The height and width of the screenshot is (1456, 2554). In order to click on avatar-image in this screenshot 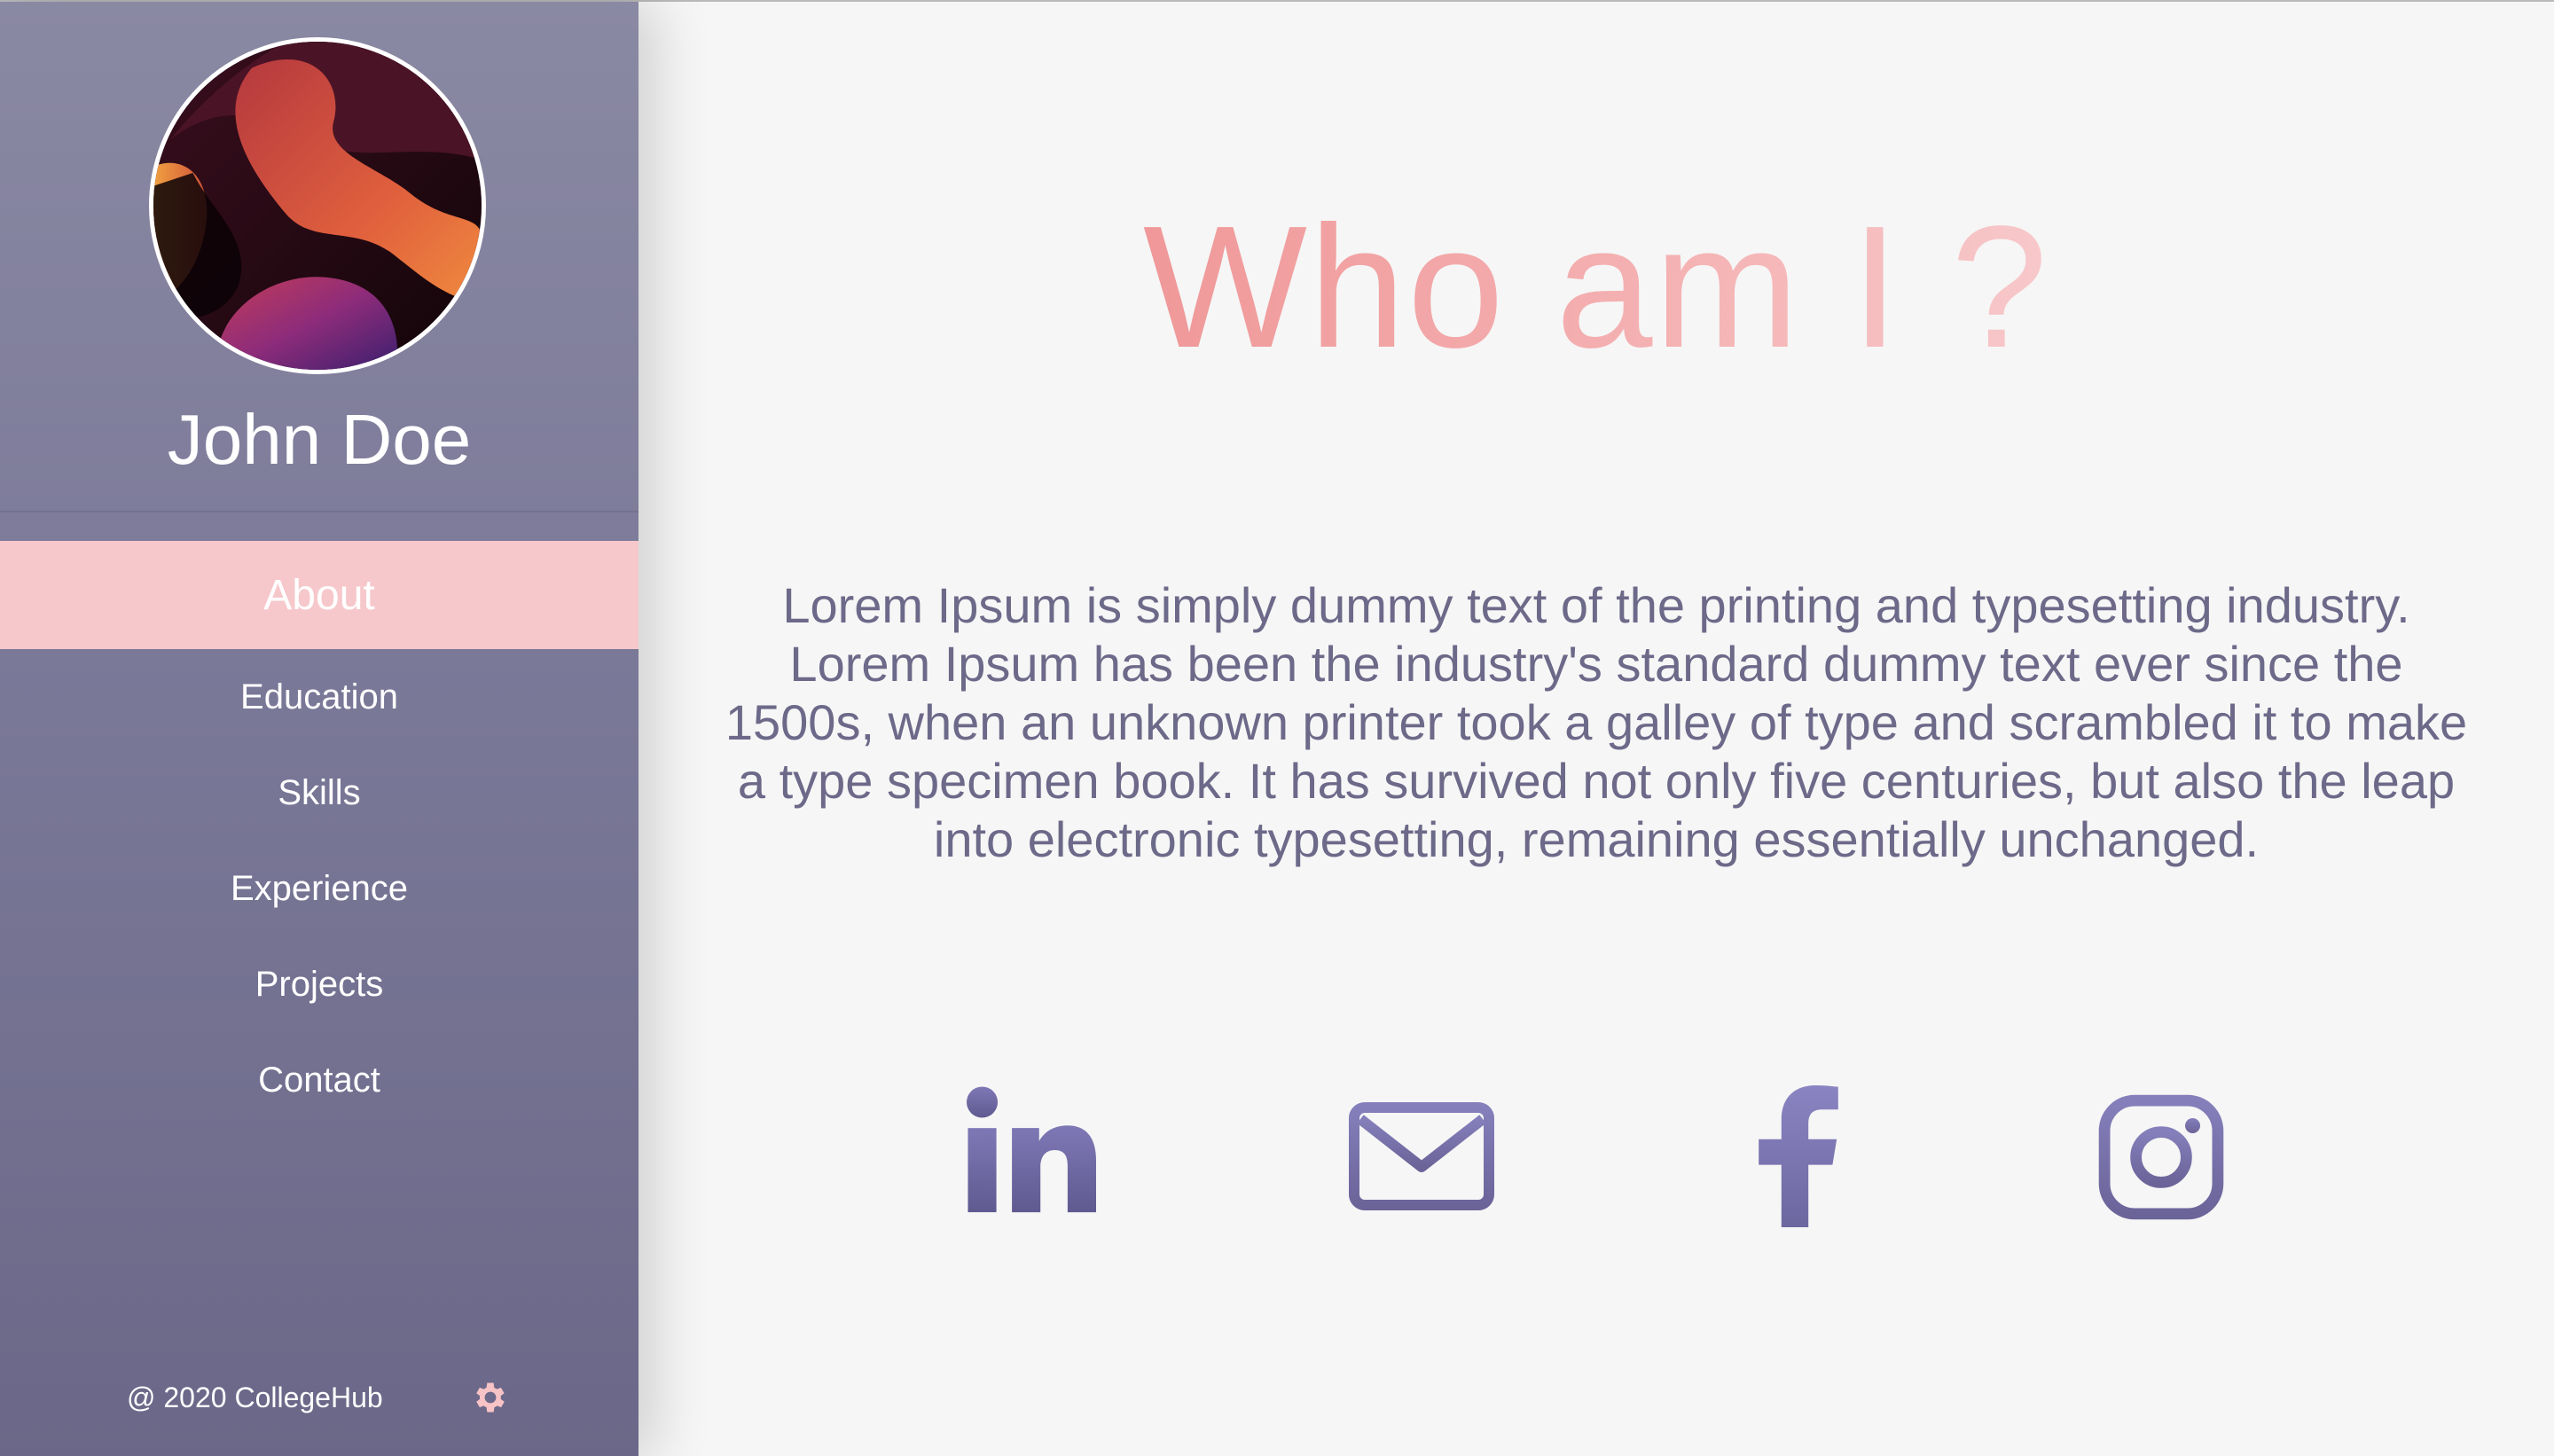, I will do `click(317, 206)`.